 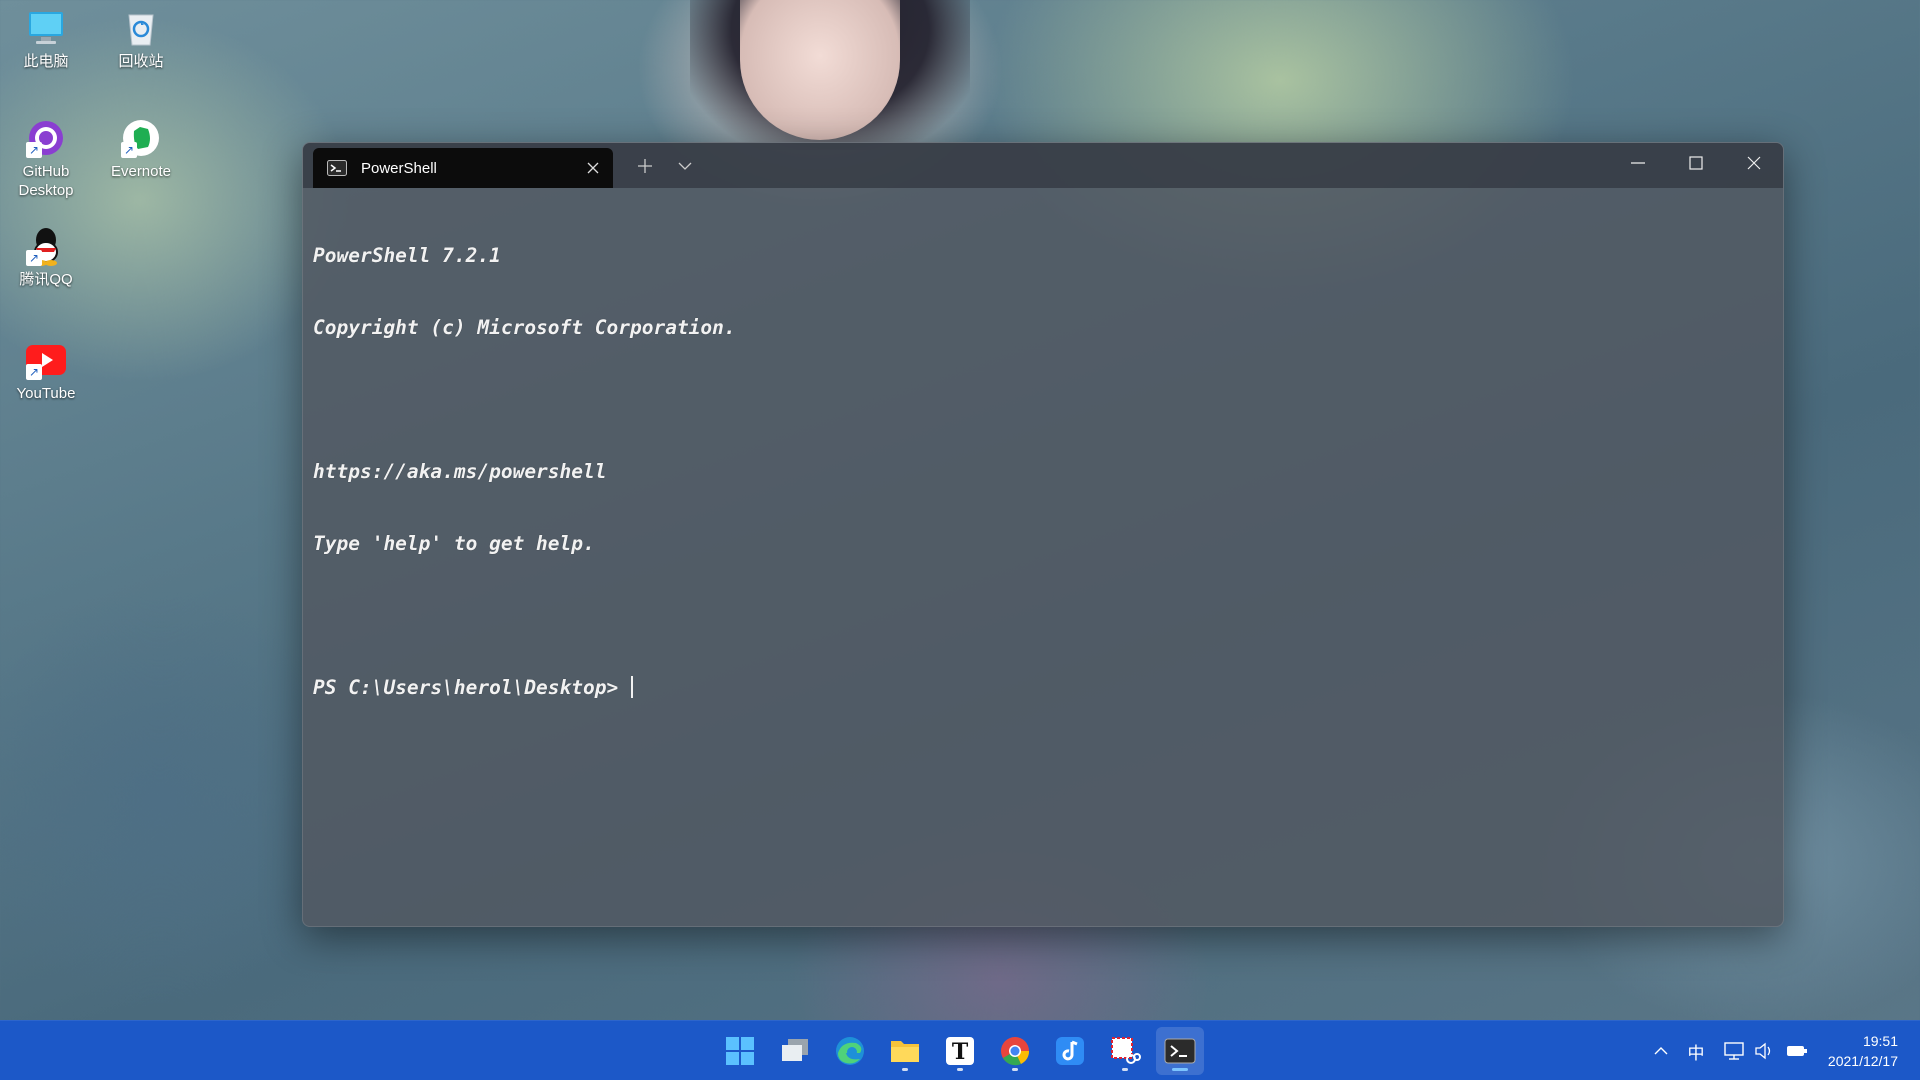 I want to click on windows-start-icon, so click(x=740, y=1051).